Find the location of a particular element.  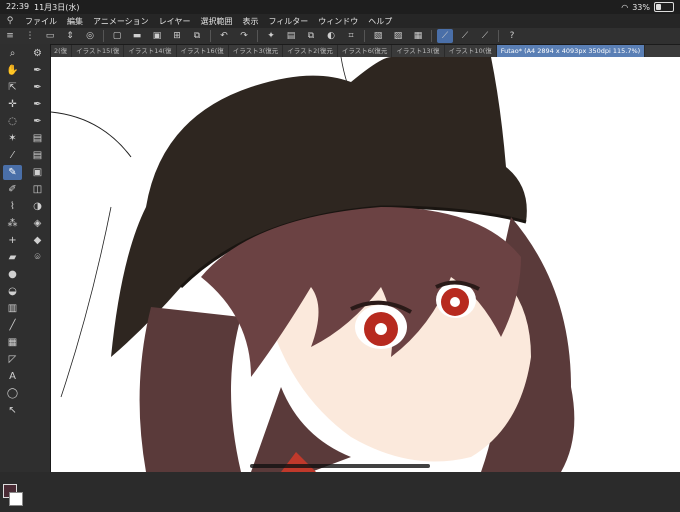

clear-icon: ✦ is located at coordinates (271, 36).